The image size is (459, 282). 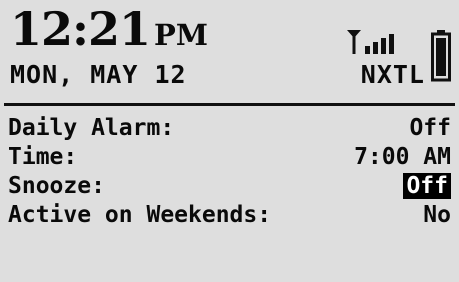 What do you see at coordinates (370, 42) in the screenshot?
I see `signal-antenna-icon` at bounding box center [370, 42].